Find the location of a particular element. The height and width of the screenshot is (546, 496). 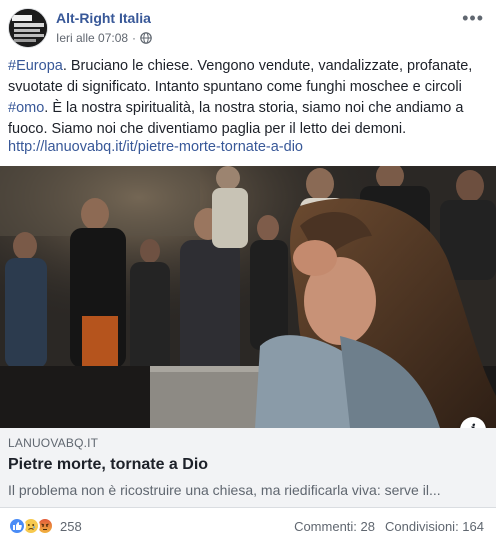

post-meta: Ieri alle 07:08 · is located at coordinates (104, 38).